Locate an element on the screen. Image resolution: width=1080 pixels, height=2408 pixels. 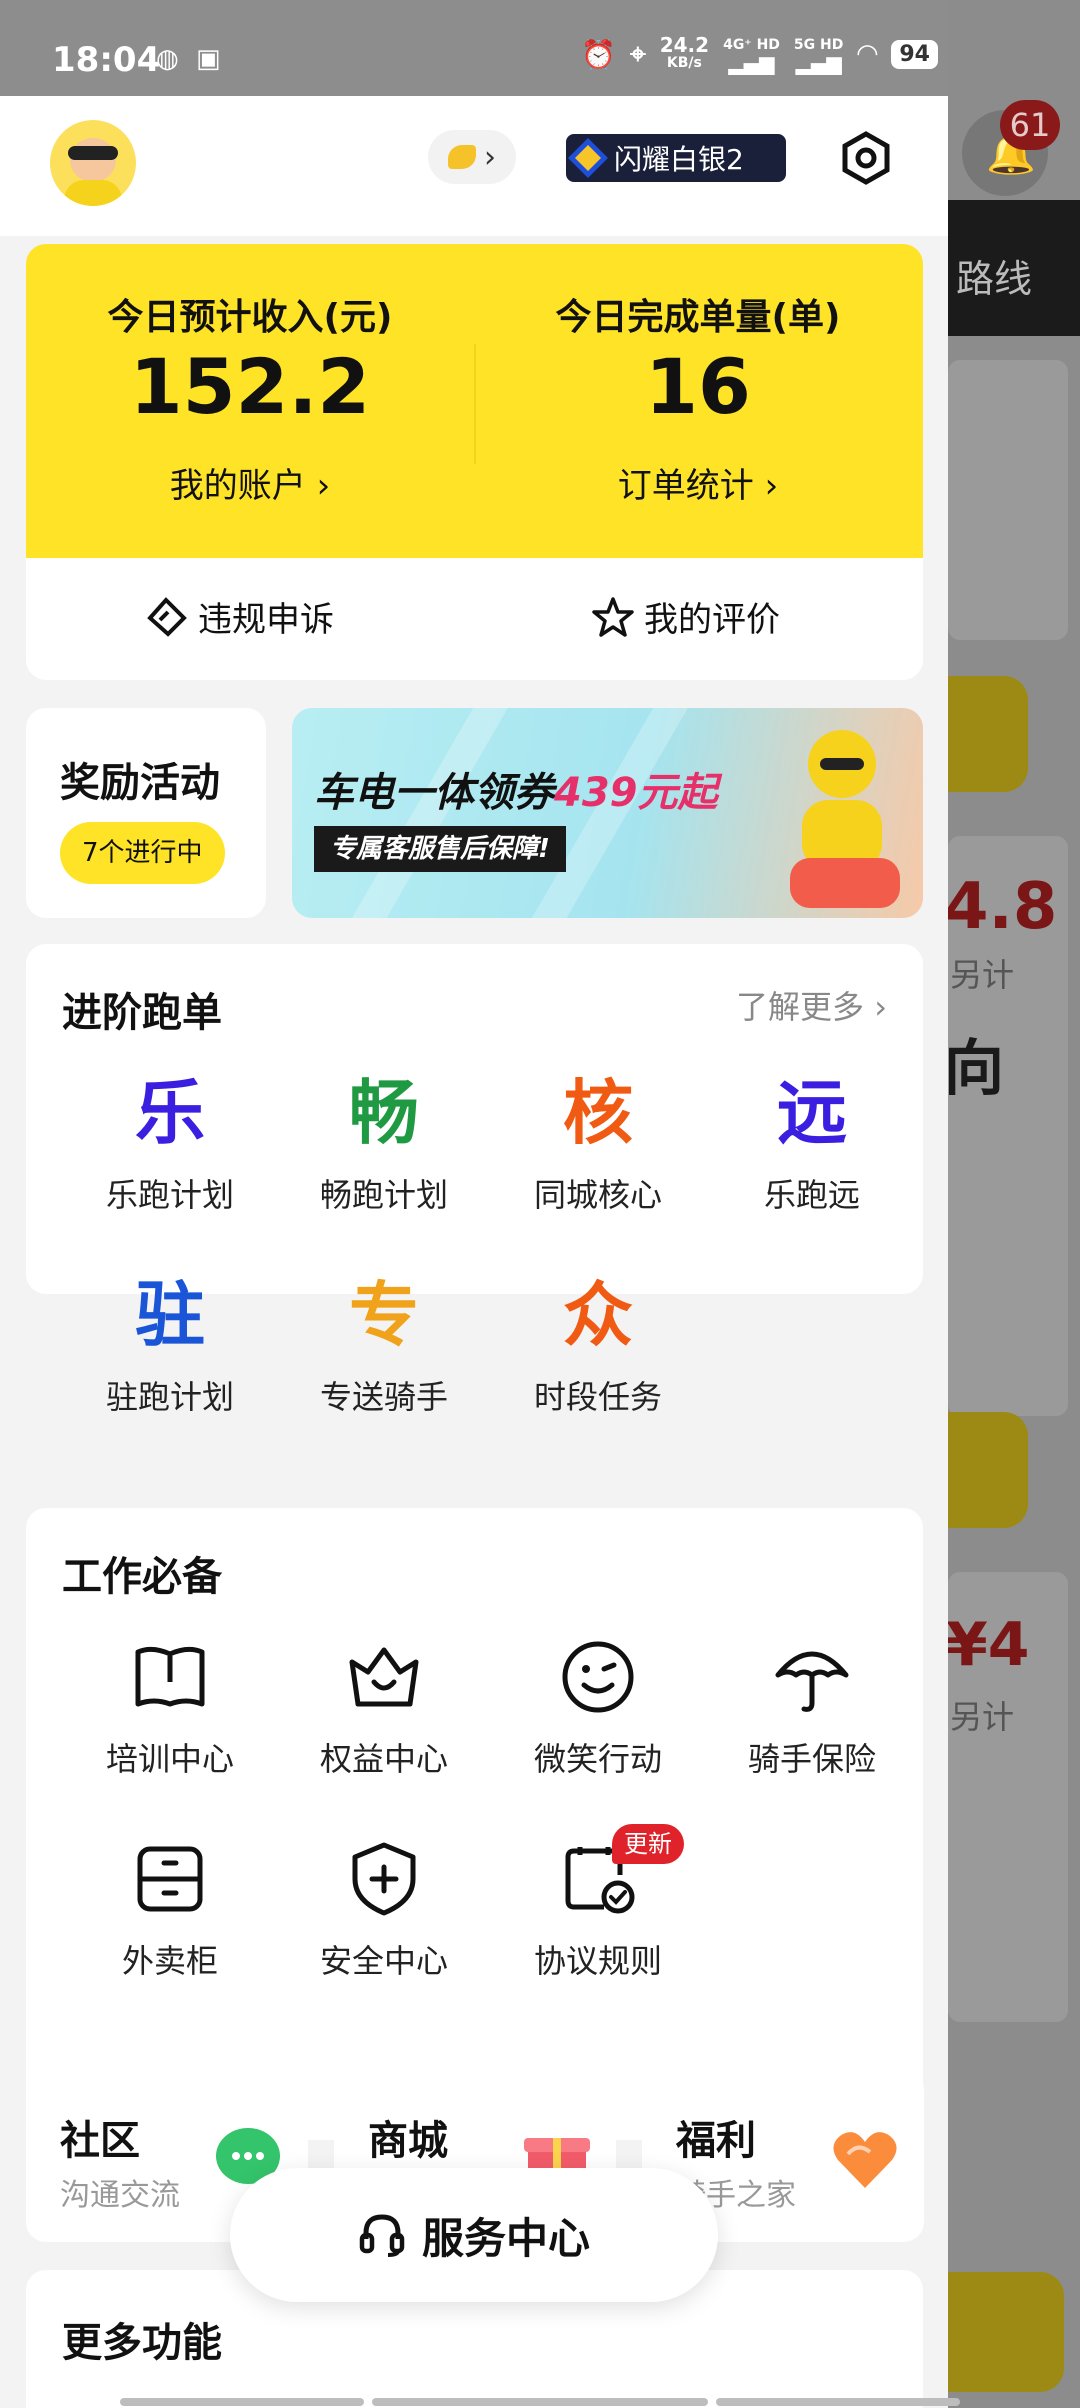
background-amount: ¥4 is located at coordinates (989, 1645).